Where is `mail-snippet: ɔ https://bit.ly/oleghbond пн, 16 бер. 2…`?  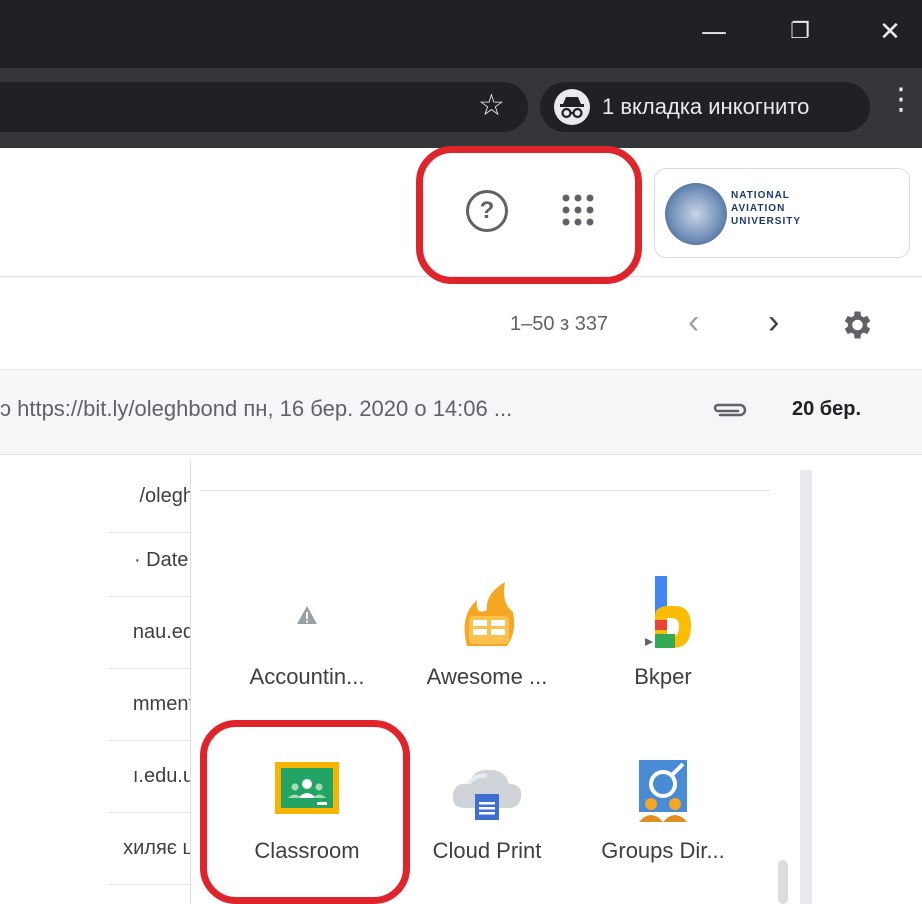
mail-snippet: ɔ https://bit.ly/oleghbond пн, 16 бер. 2… is located at coordinates (256, 408).